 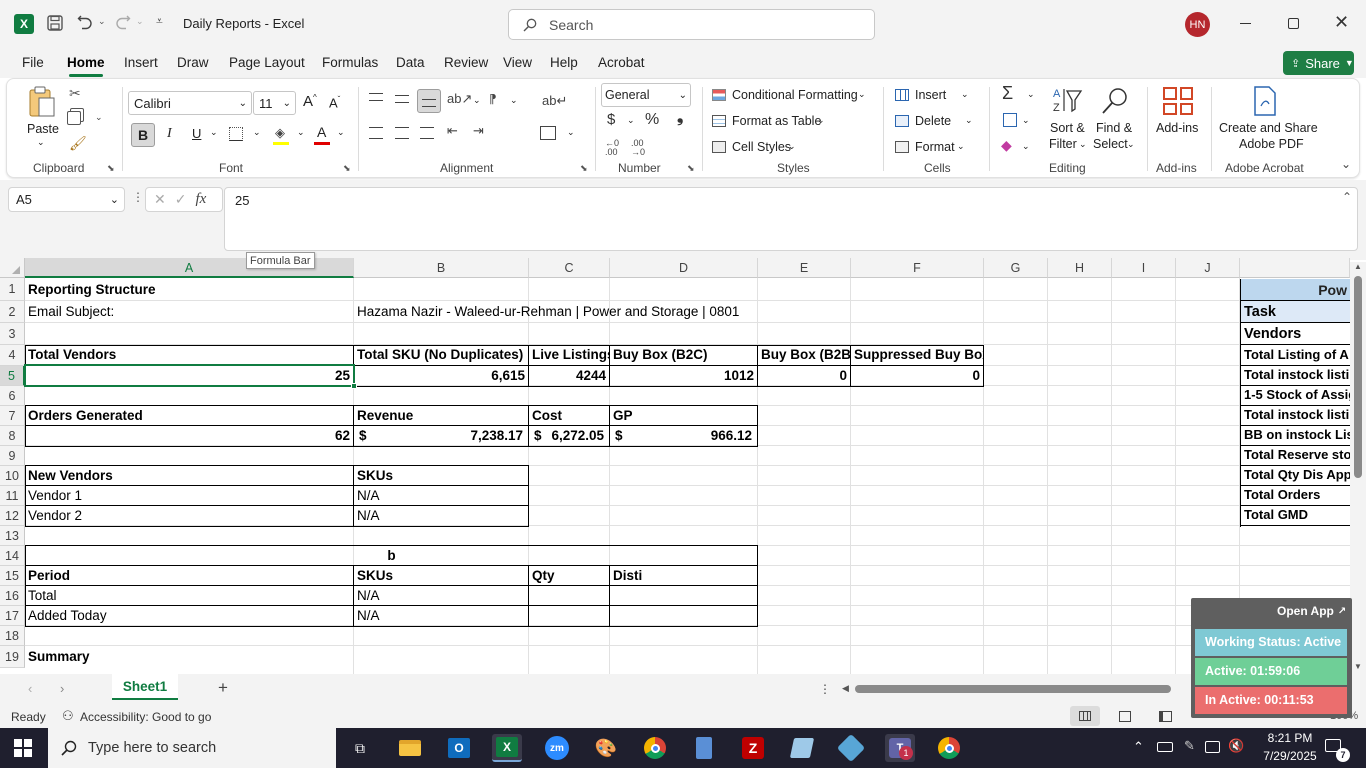 What do you see at coordinates (189, 596) in the screenshot?
I see `cell-a16: Total` at bounding box center [189, 596].